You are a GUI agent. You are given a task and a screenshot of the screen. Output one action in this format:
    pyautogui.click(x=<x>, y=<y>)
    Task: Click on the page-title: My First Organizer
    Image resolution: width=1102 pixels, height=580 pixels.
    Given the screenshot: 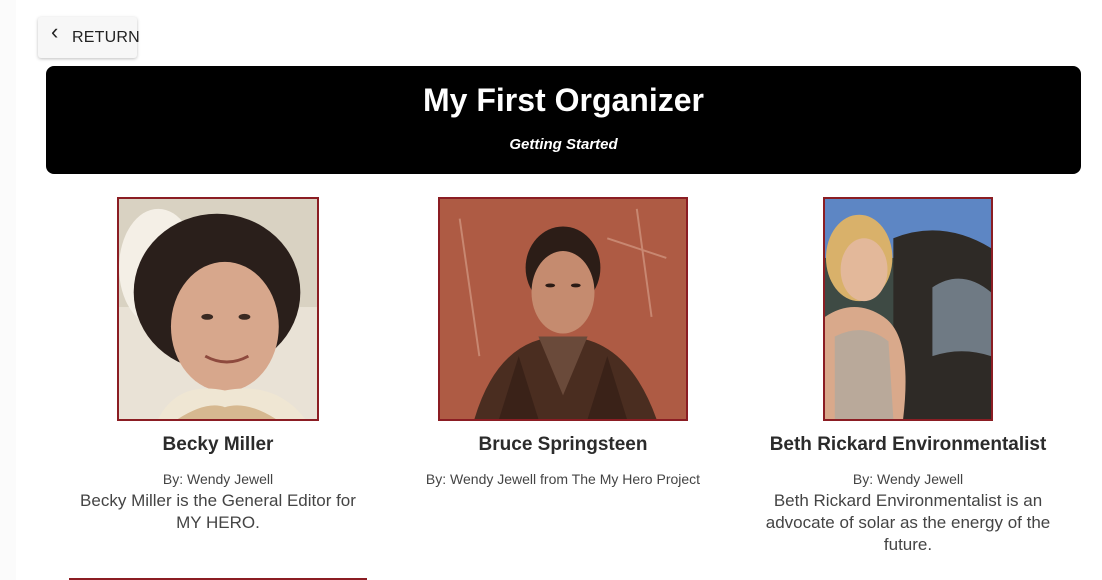 What is the action you would take?
    pyautogui.click(x=563, y=100)
    